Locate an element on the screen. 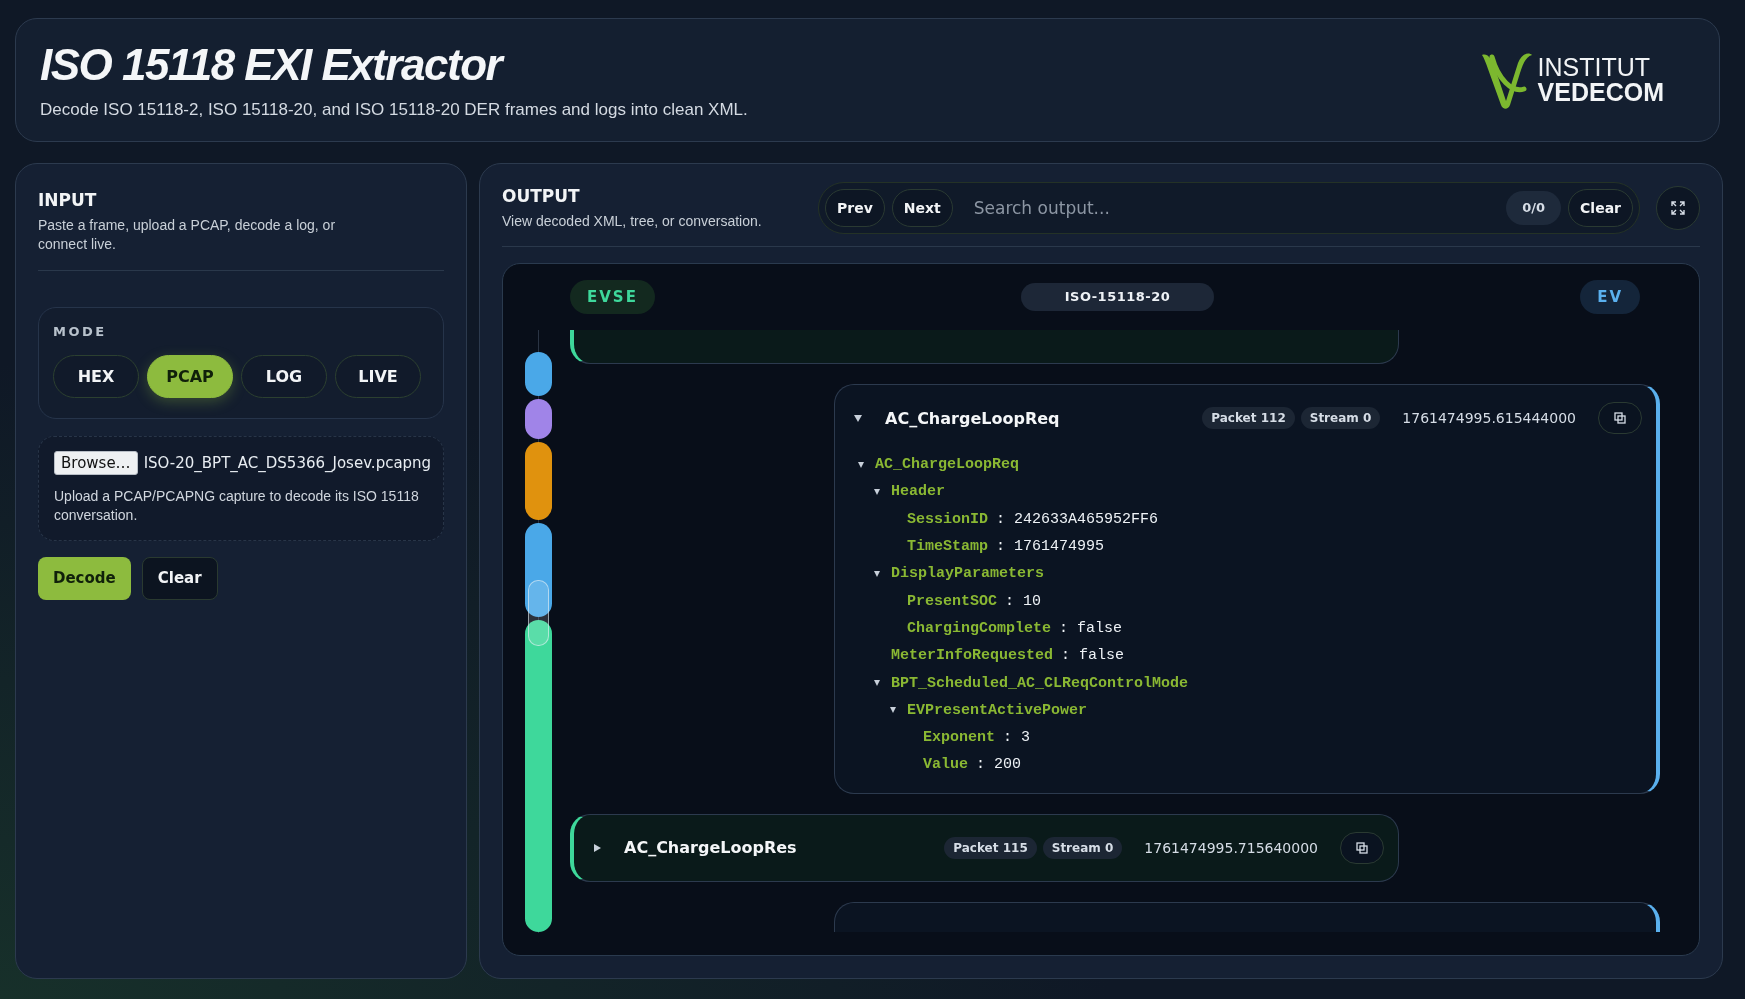 Image resolution: width=1745 pixels, height=999 pixels. fullscreen-icon is located at coordinates (1678, 208).